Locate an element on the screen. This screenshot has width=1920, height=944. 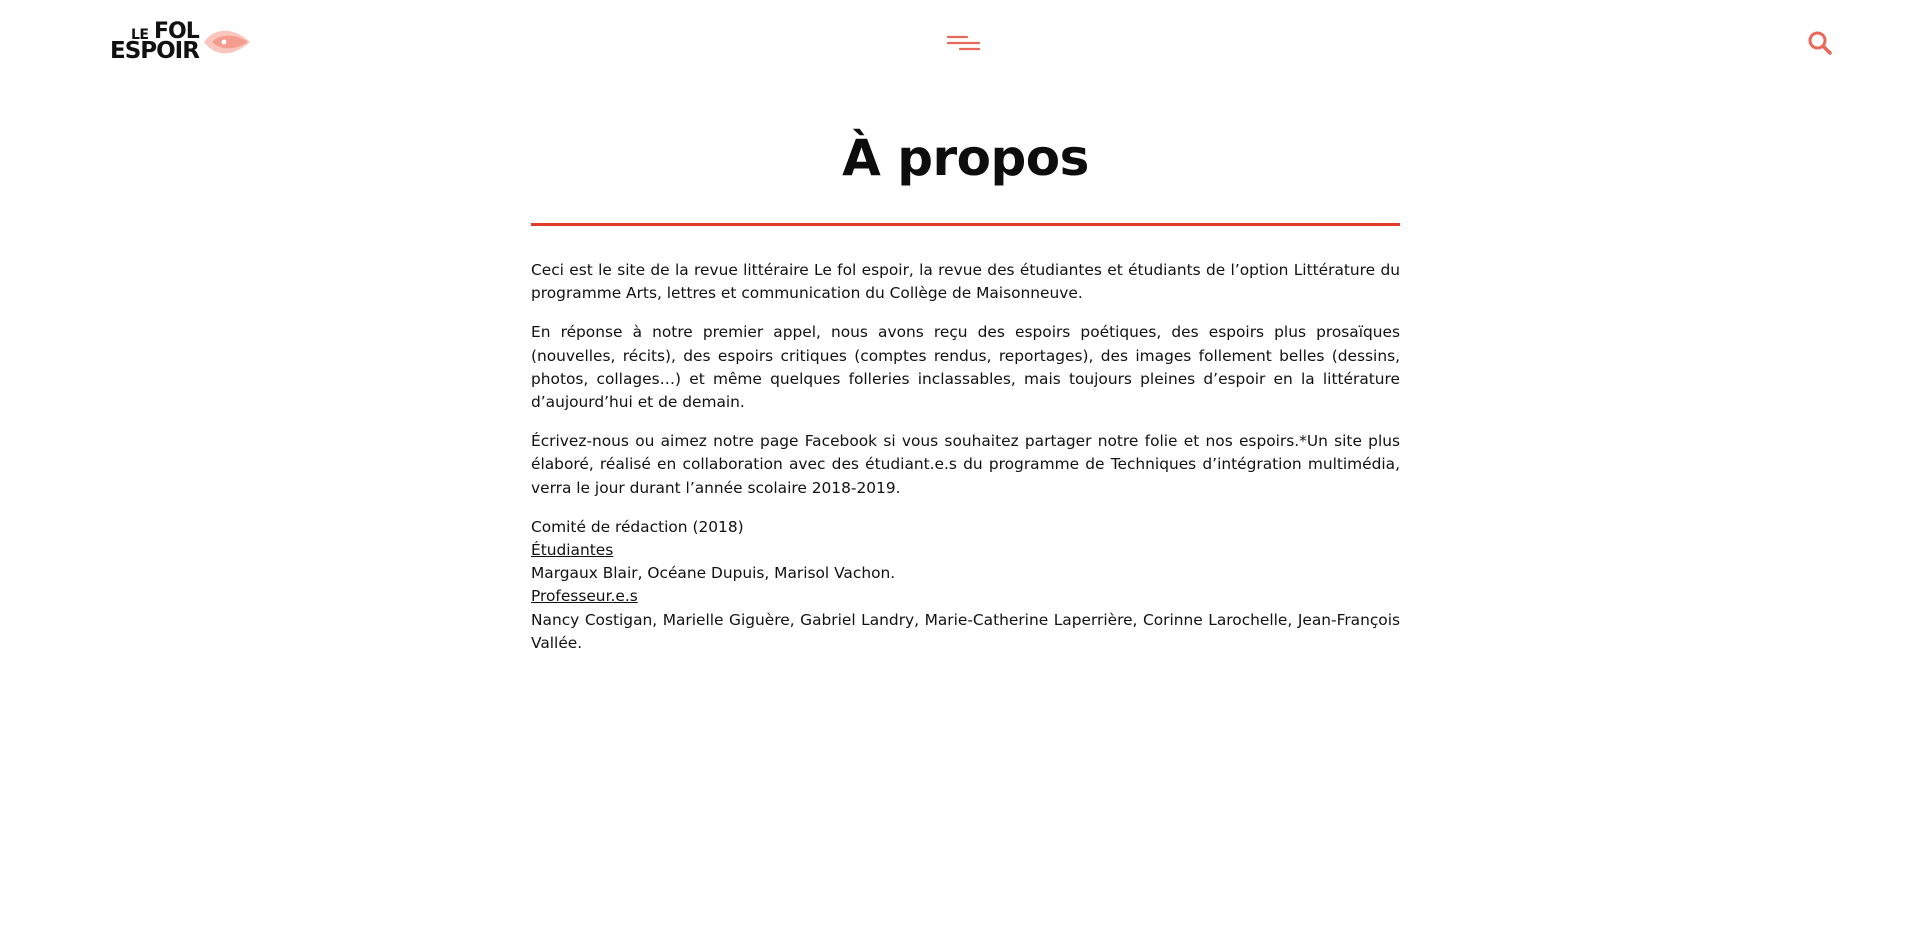
site-header: LE FOL ESPOIR is located at coordinates (960, 45).